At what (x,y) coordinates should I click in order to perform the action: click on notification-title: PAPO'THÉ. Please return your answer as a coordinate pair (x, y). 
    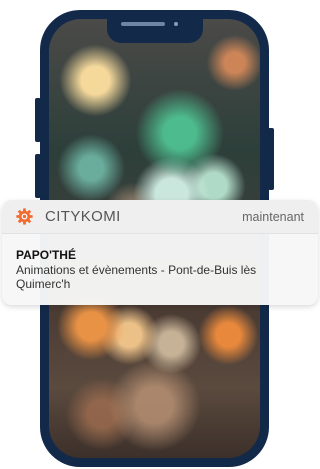
    Looking at the image, I should click on (46, 255).